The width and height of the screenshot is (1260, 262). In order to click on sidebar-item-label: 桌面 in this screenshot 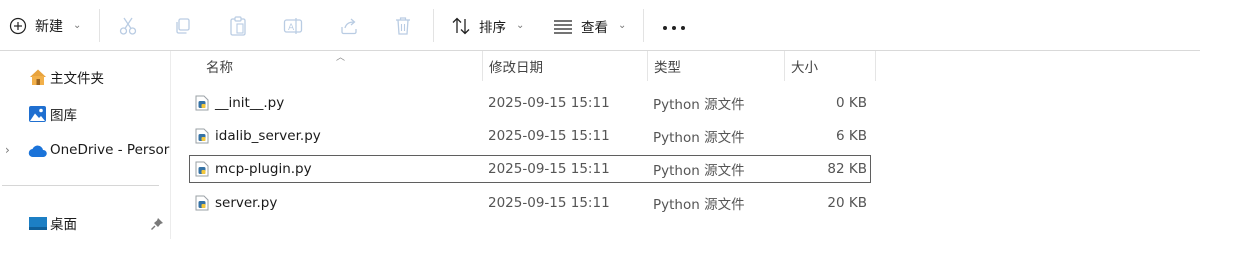, I will do `click(63, 225)`.